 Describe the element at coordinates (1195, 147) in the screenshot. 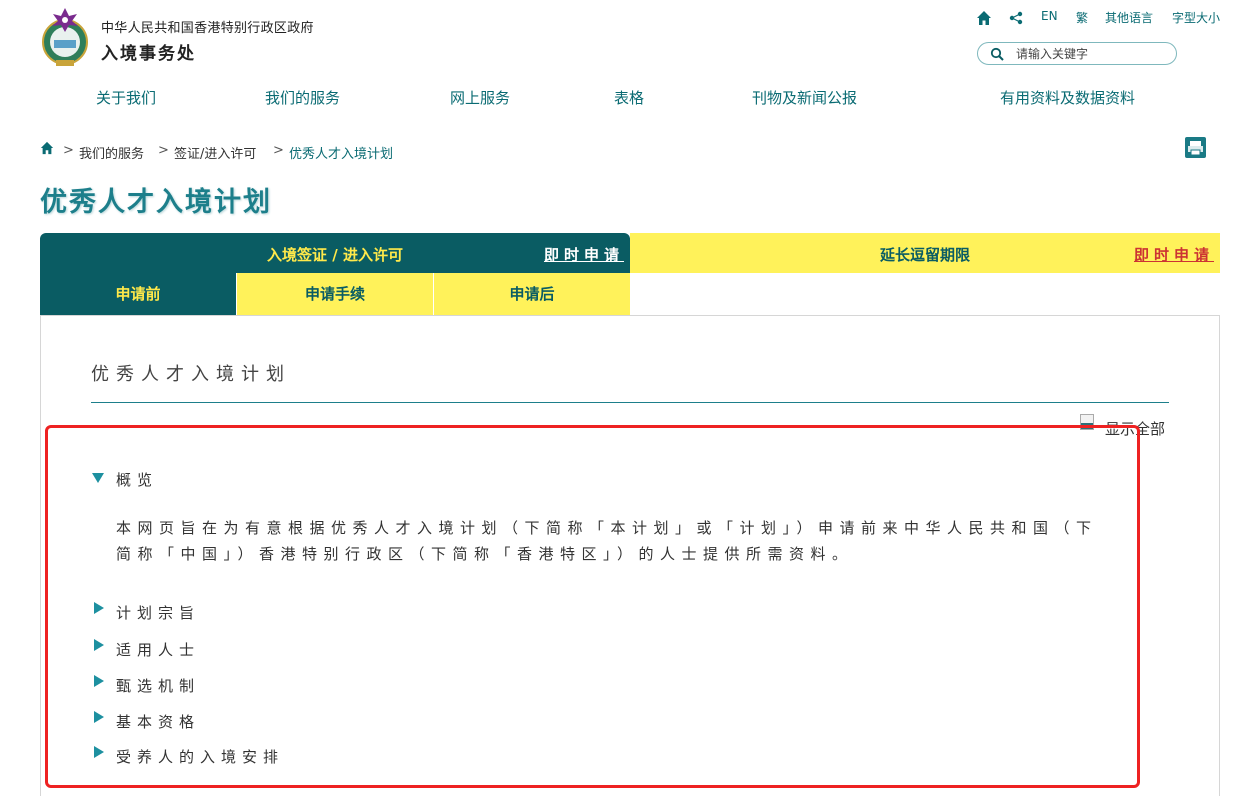

I see `print-icon` at that location.